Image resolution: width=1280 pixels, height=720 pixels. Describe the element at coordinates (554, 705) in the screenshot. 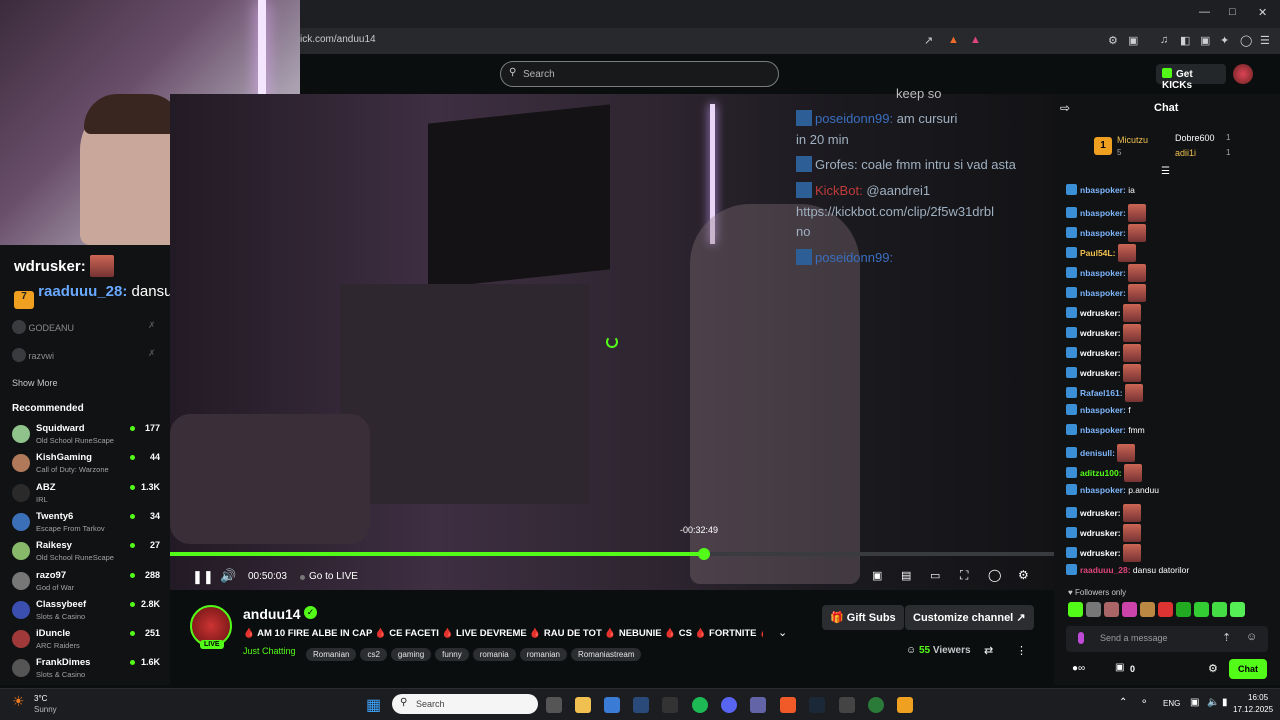

I see `task-view-icon` at that location.